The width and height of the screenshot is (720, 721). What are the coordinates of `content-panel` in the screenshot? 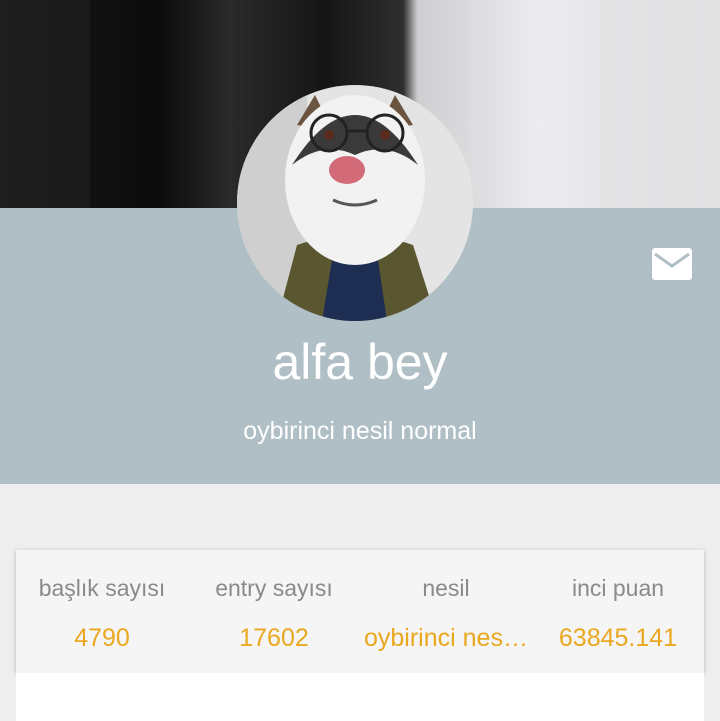 It's located at (360, 697).